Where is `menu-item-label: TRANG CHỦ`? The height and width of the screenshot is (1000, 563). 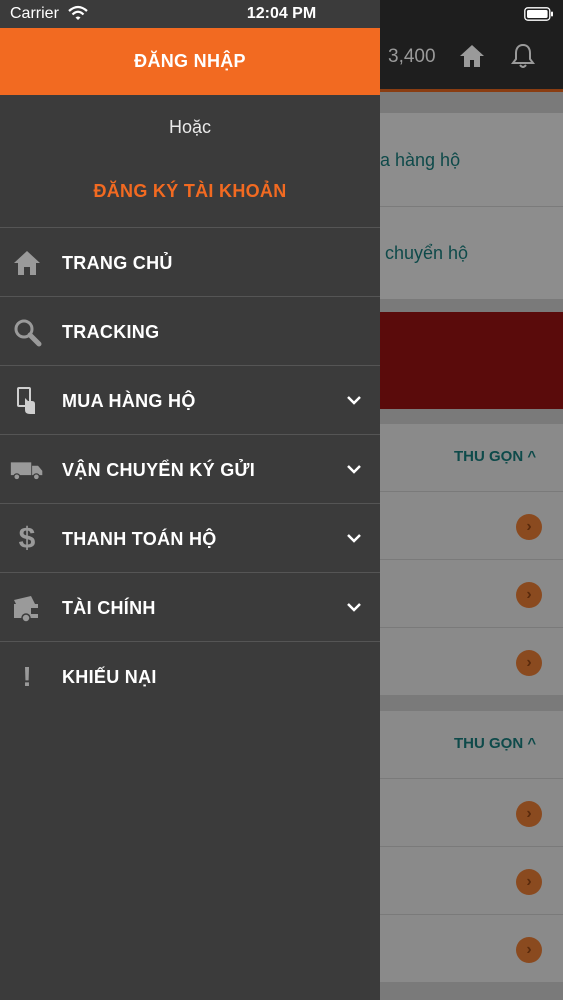 menu-item-label: TRANG CHỦ is located at coordinates (117, 263).